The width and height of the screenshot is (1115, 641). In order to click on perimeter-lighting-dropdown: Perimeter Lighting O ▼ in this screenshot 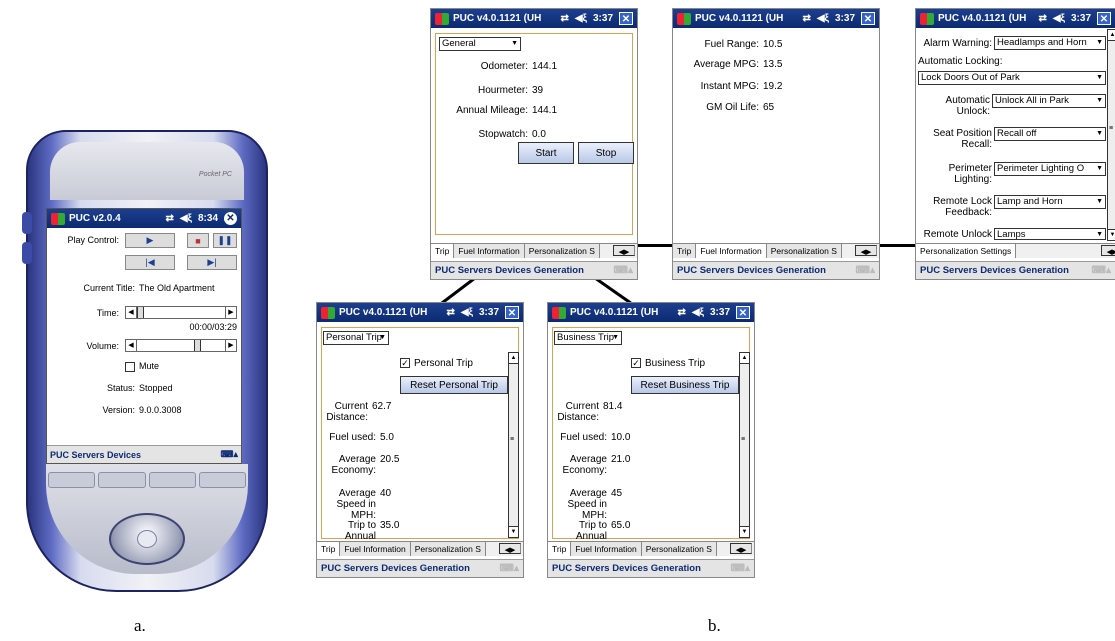, I will do `click(1050, 169)`.